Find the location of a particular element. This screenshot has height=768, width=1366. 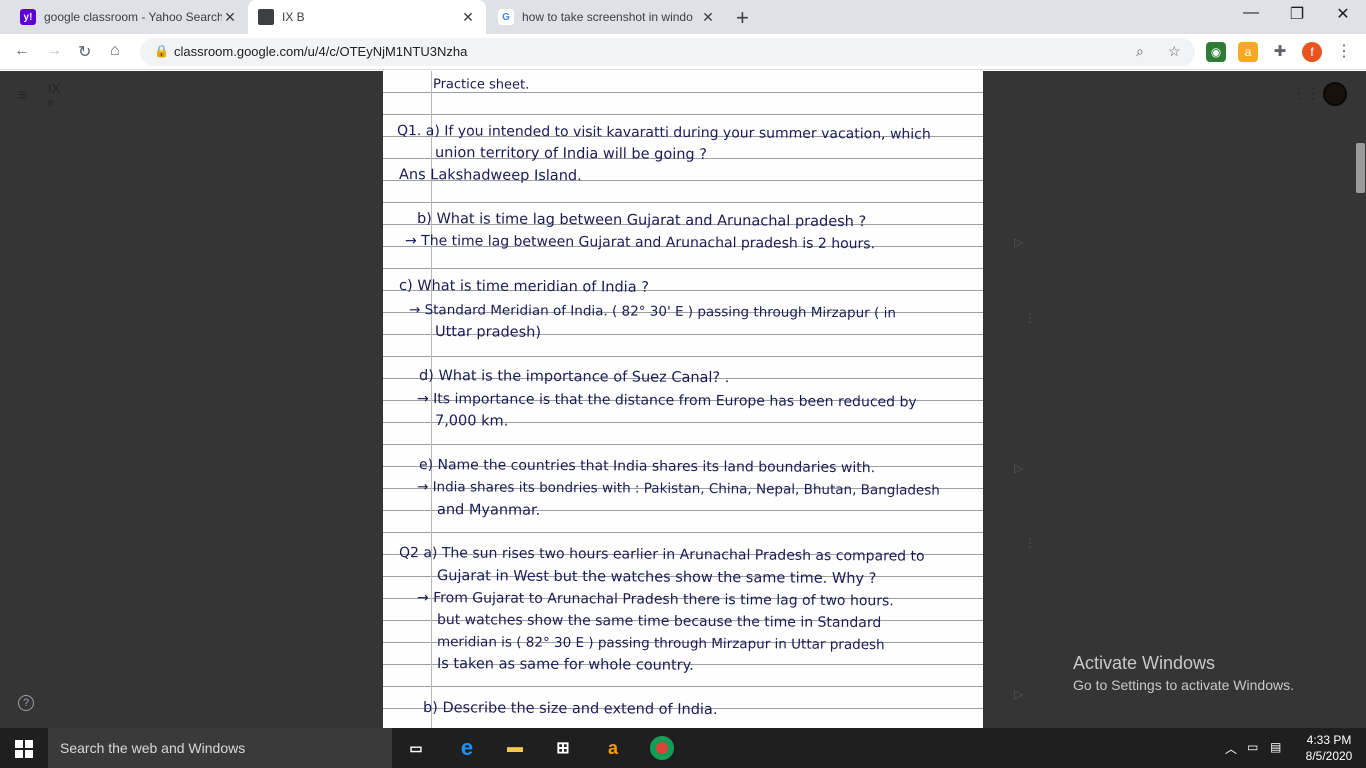

forward-icon: → is located at coordinates (54, 51).